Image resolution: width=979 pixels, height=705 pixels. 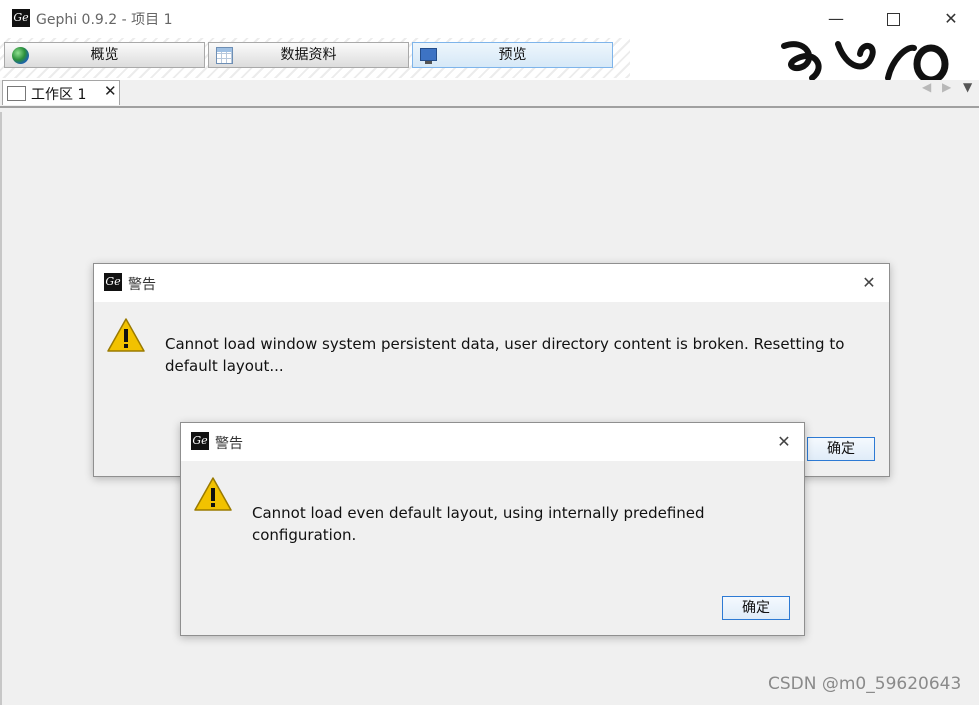 I want to click on tab-workspace-1: 工作区 1 ✕, so click(x=61, y=92).